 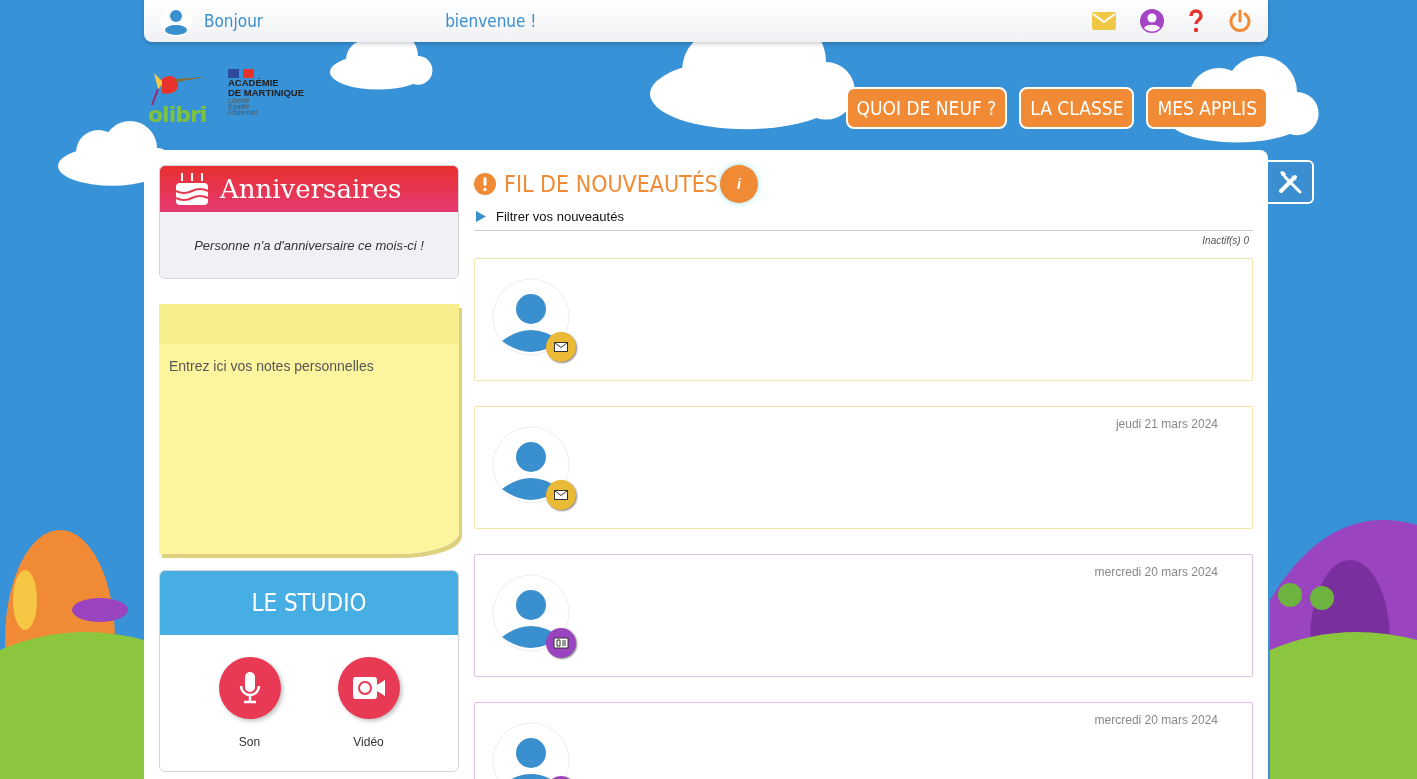 What do you see at coordinates (1077, 108) in the screenshot?
I see `nav-button: LA CLASSE` at bounding box center [1077, 108].